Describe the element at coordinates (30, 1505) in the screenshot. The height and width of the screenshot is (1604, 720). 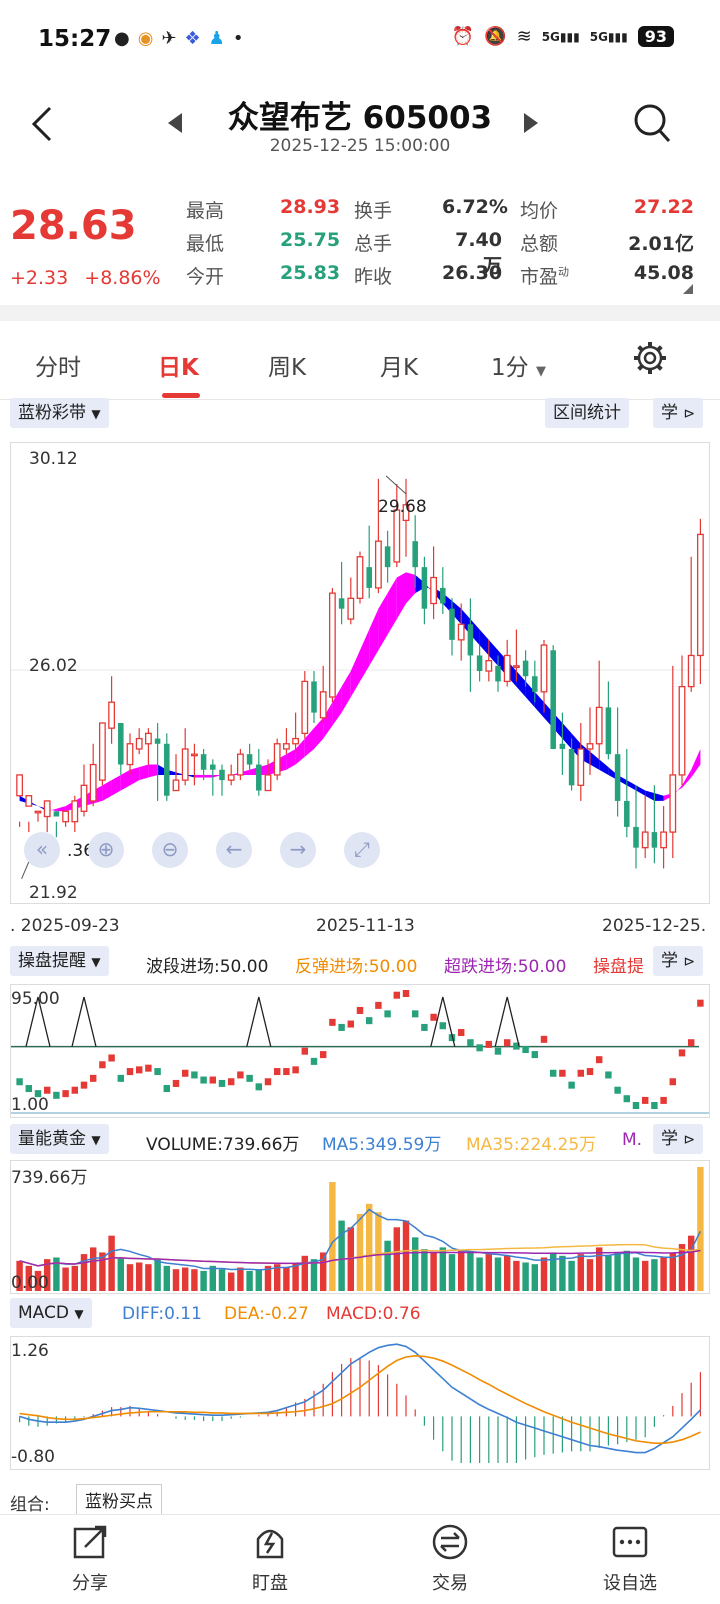
I see `combo-label: 组合:` at that location.